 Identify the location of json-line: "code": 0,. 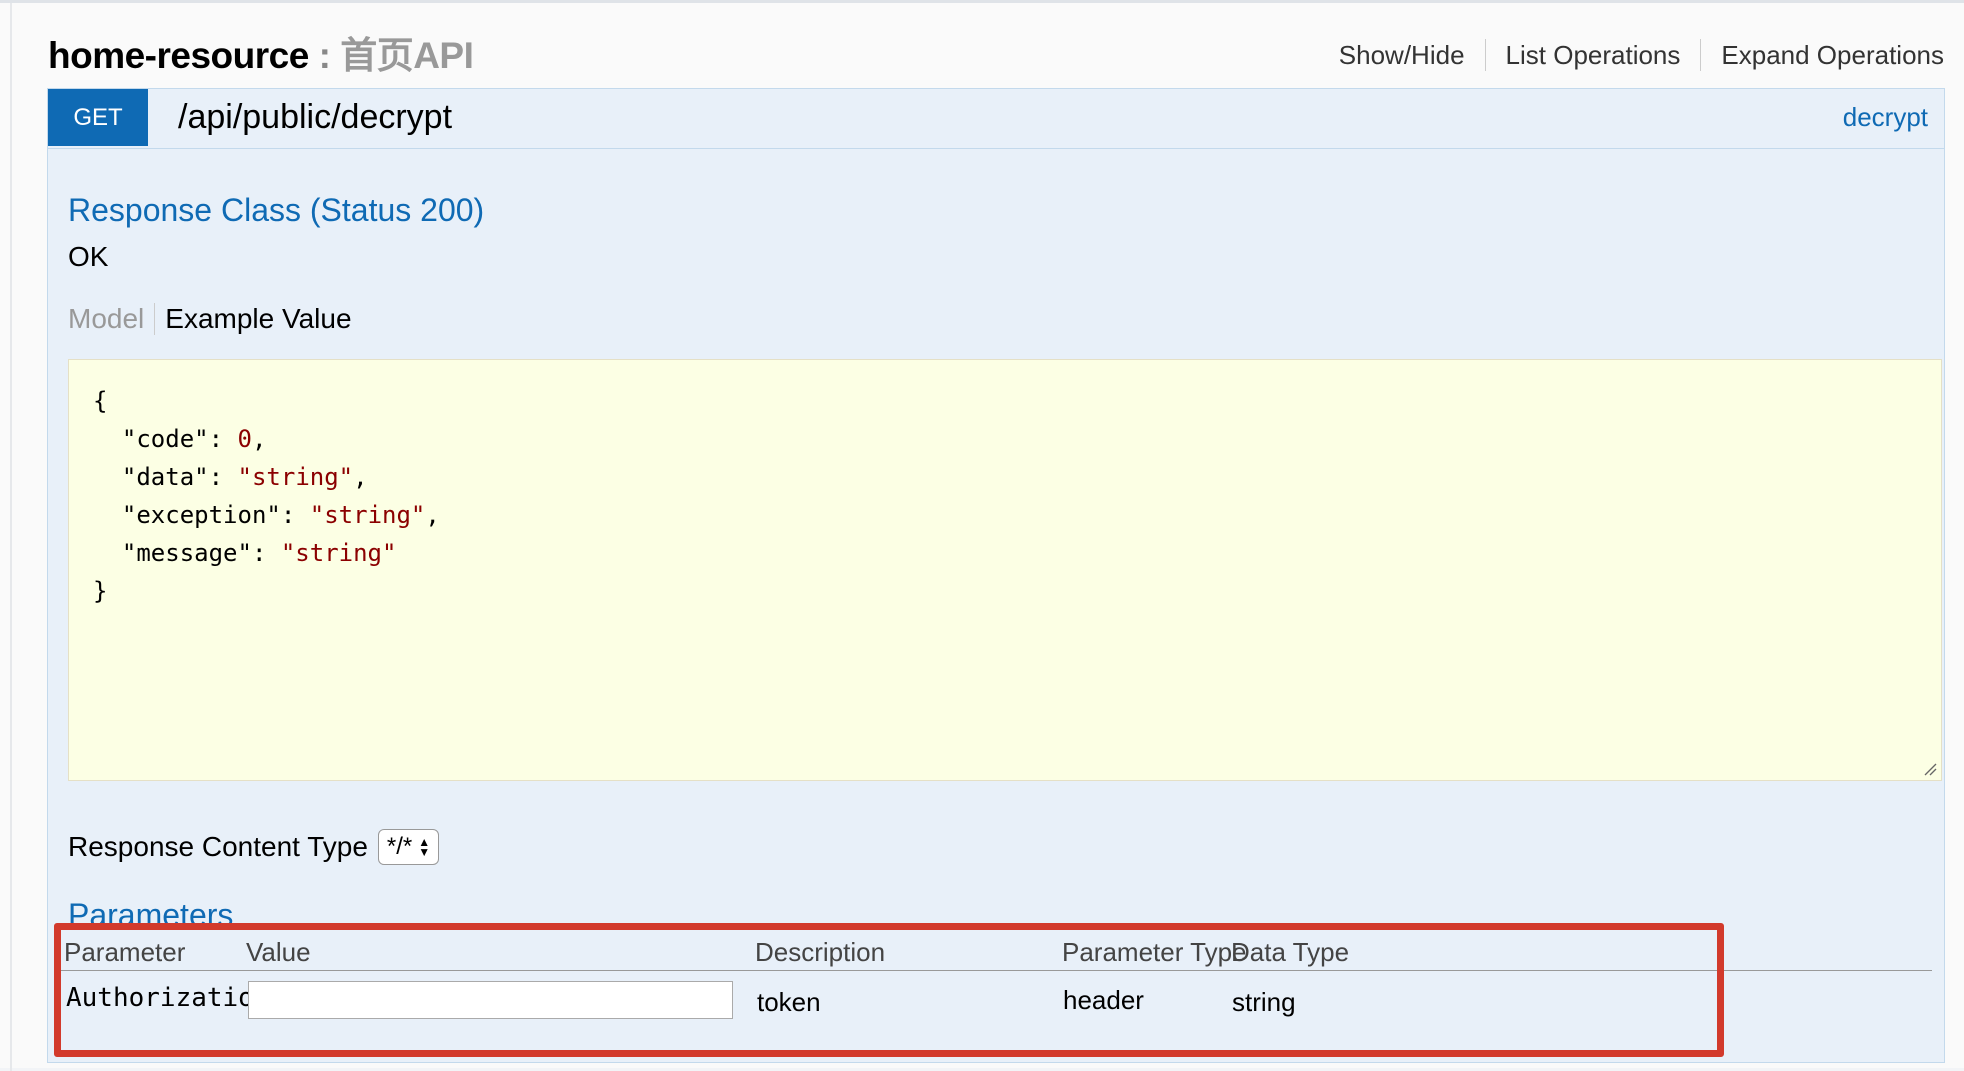
(194, 439).